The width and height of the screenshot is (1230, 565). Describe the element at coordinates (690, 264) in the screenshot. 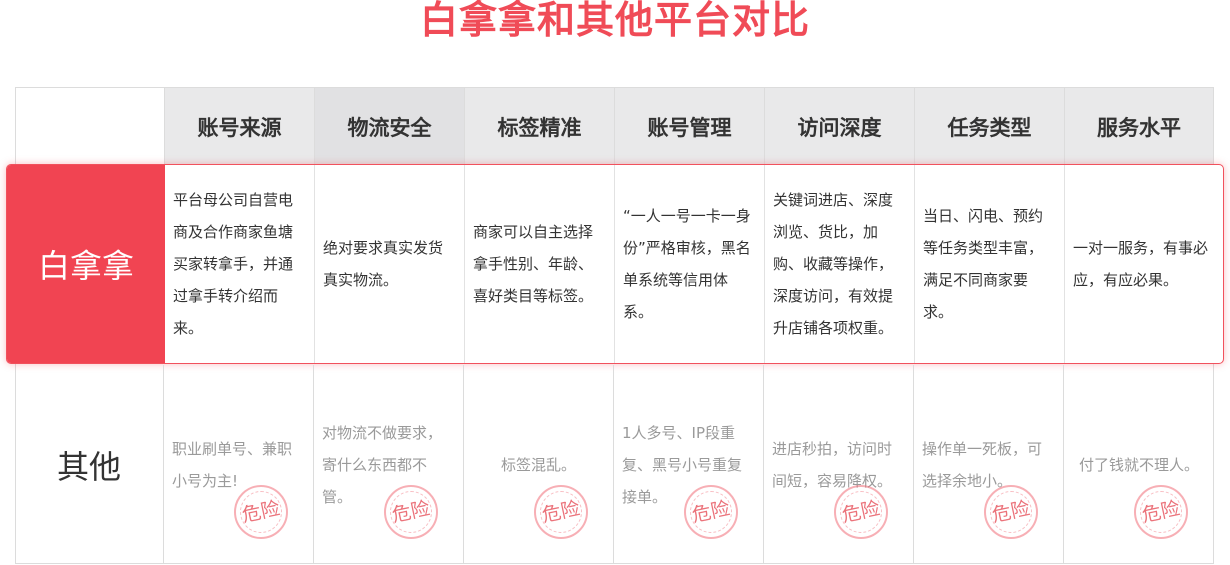

I see `table-cell: “一人一号一卡一身份”严格审核，黑名单系统等信用体系。` at that location.